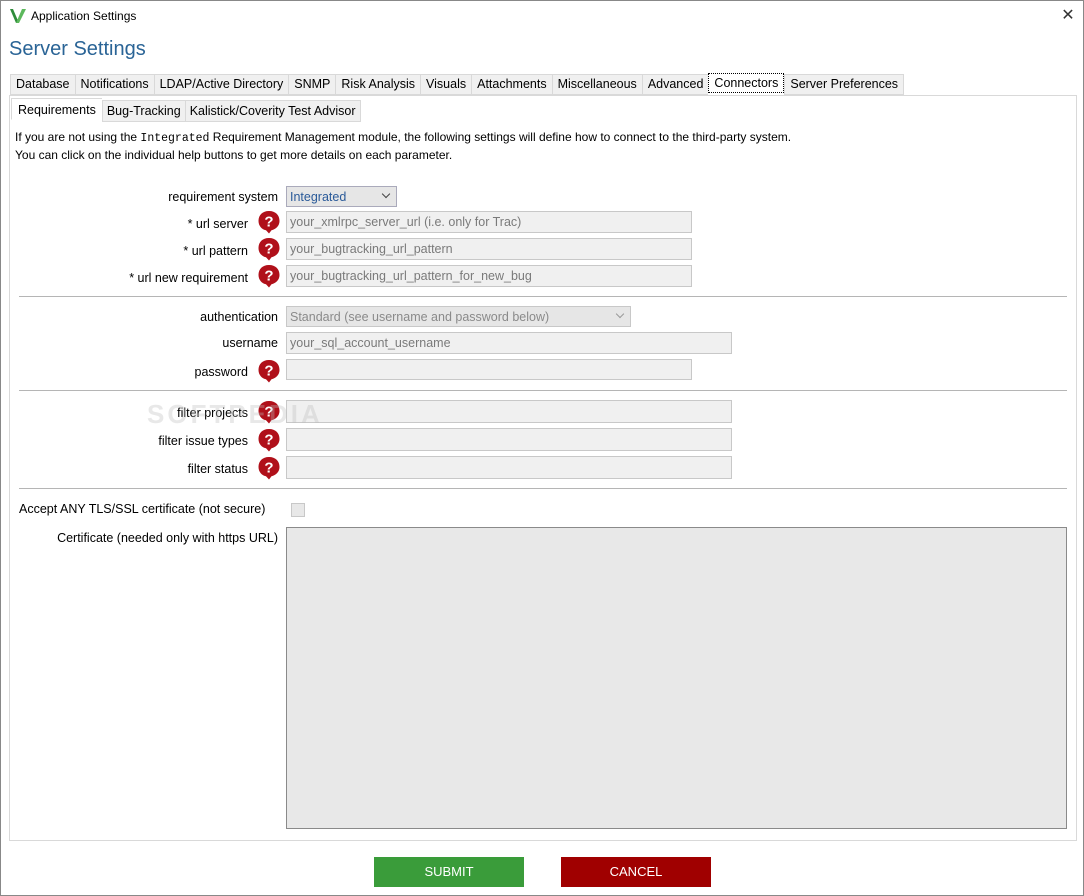 The width and height of the screenshot is (1084, 896). I want to click on password-label: password, so click(221, 372).